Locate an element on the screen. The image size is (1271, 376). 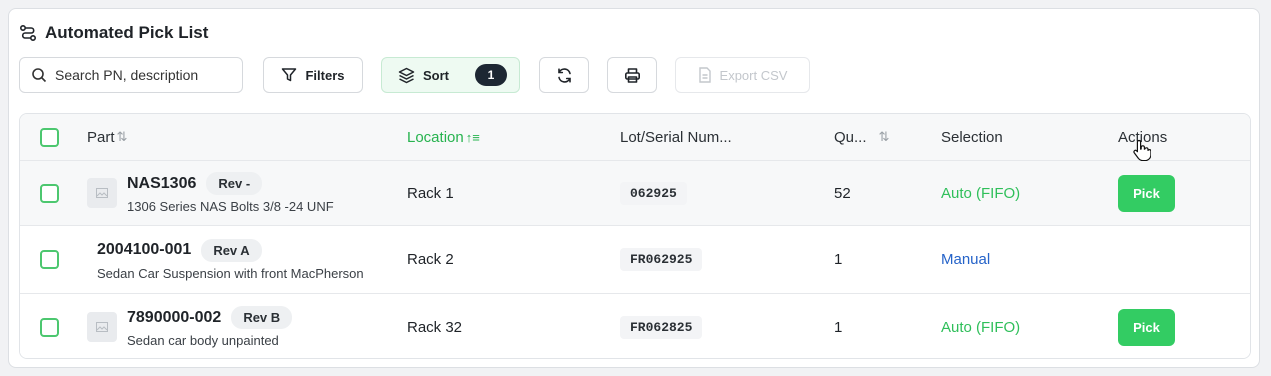
column-header-location: Location ↑≡ is located at coordinates (443, 137).